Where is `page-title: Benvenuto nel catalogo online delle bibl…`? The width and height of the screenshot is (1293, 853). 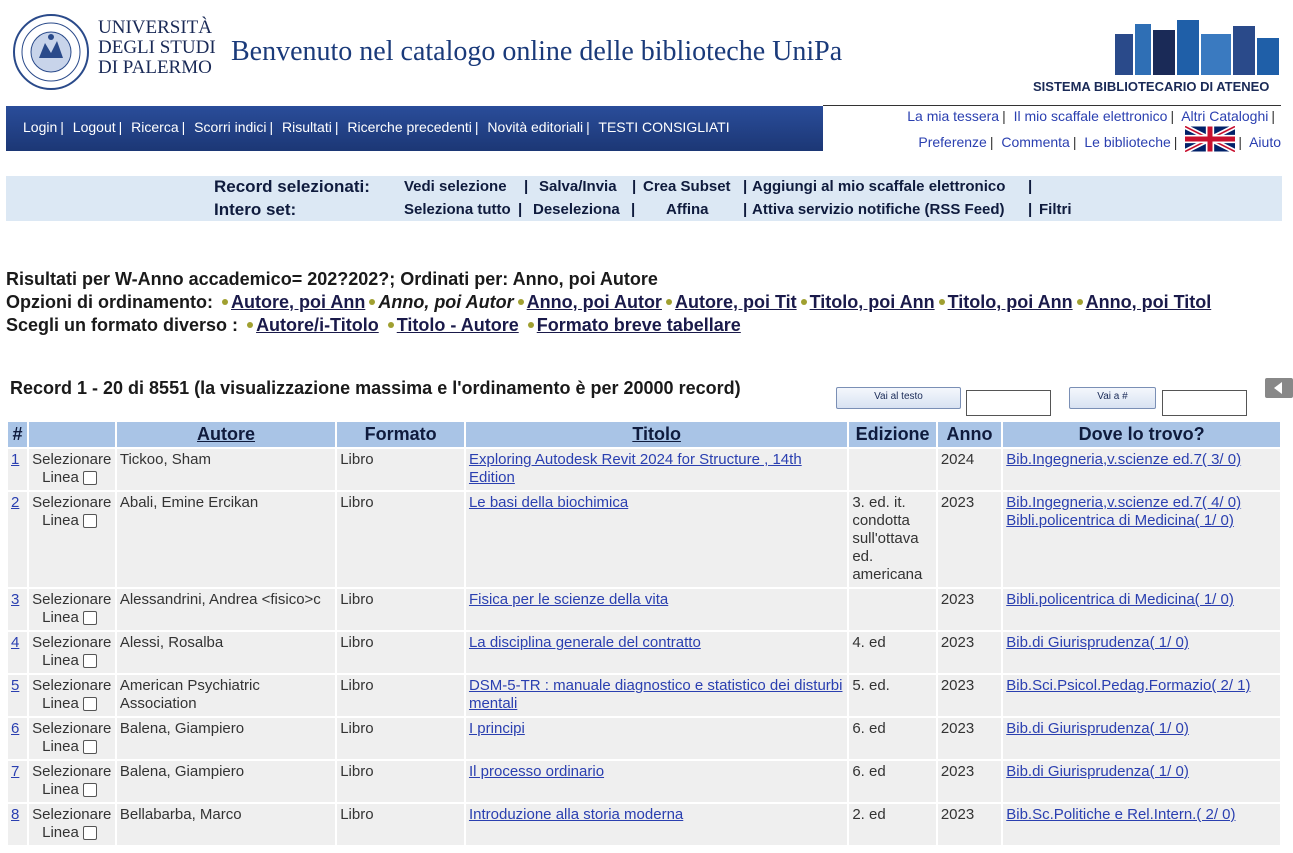 page-title: Benvenuto nel catalogo online delle bibl… is located at coordinates (537, 51).